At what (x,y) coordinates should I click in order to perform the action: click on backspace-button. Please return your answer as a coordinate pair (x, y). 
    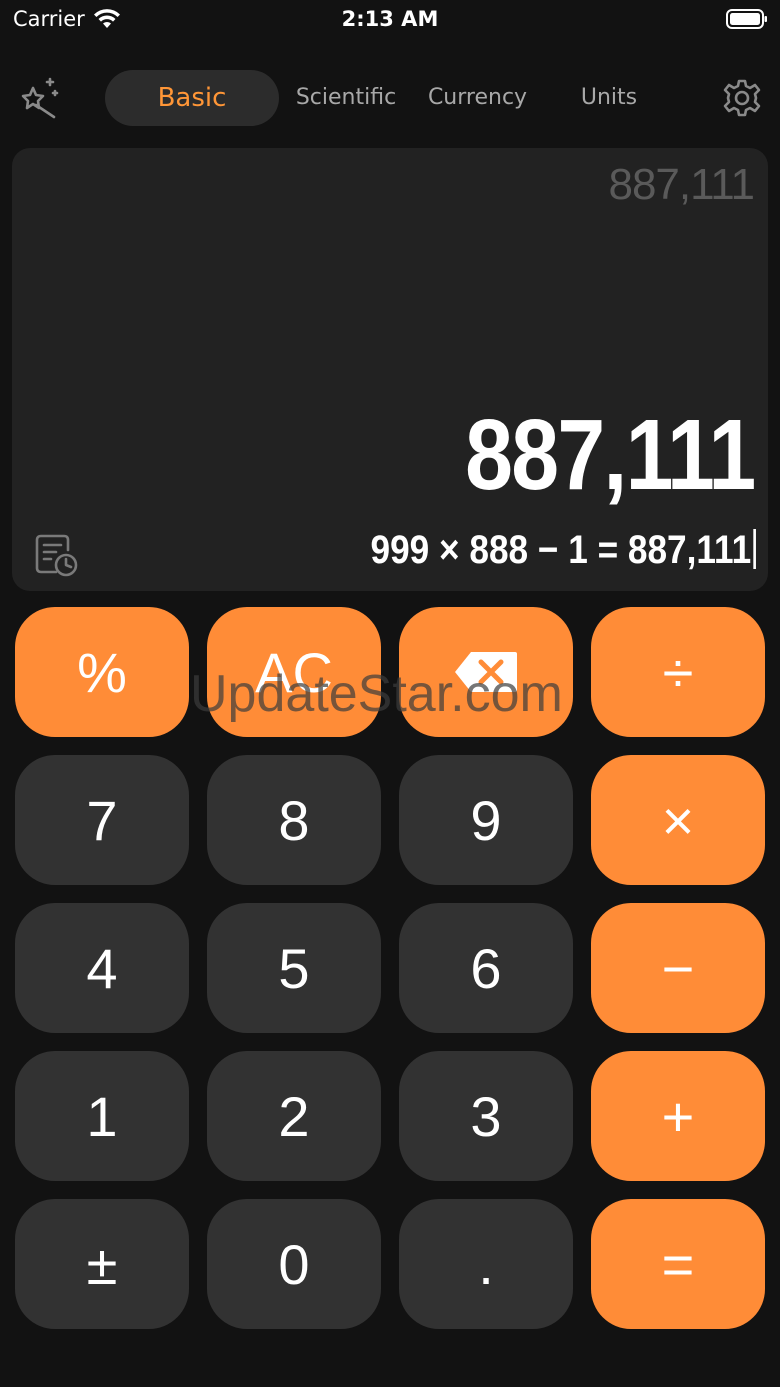
    Looking at the image, I should click on (486, 672).